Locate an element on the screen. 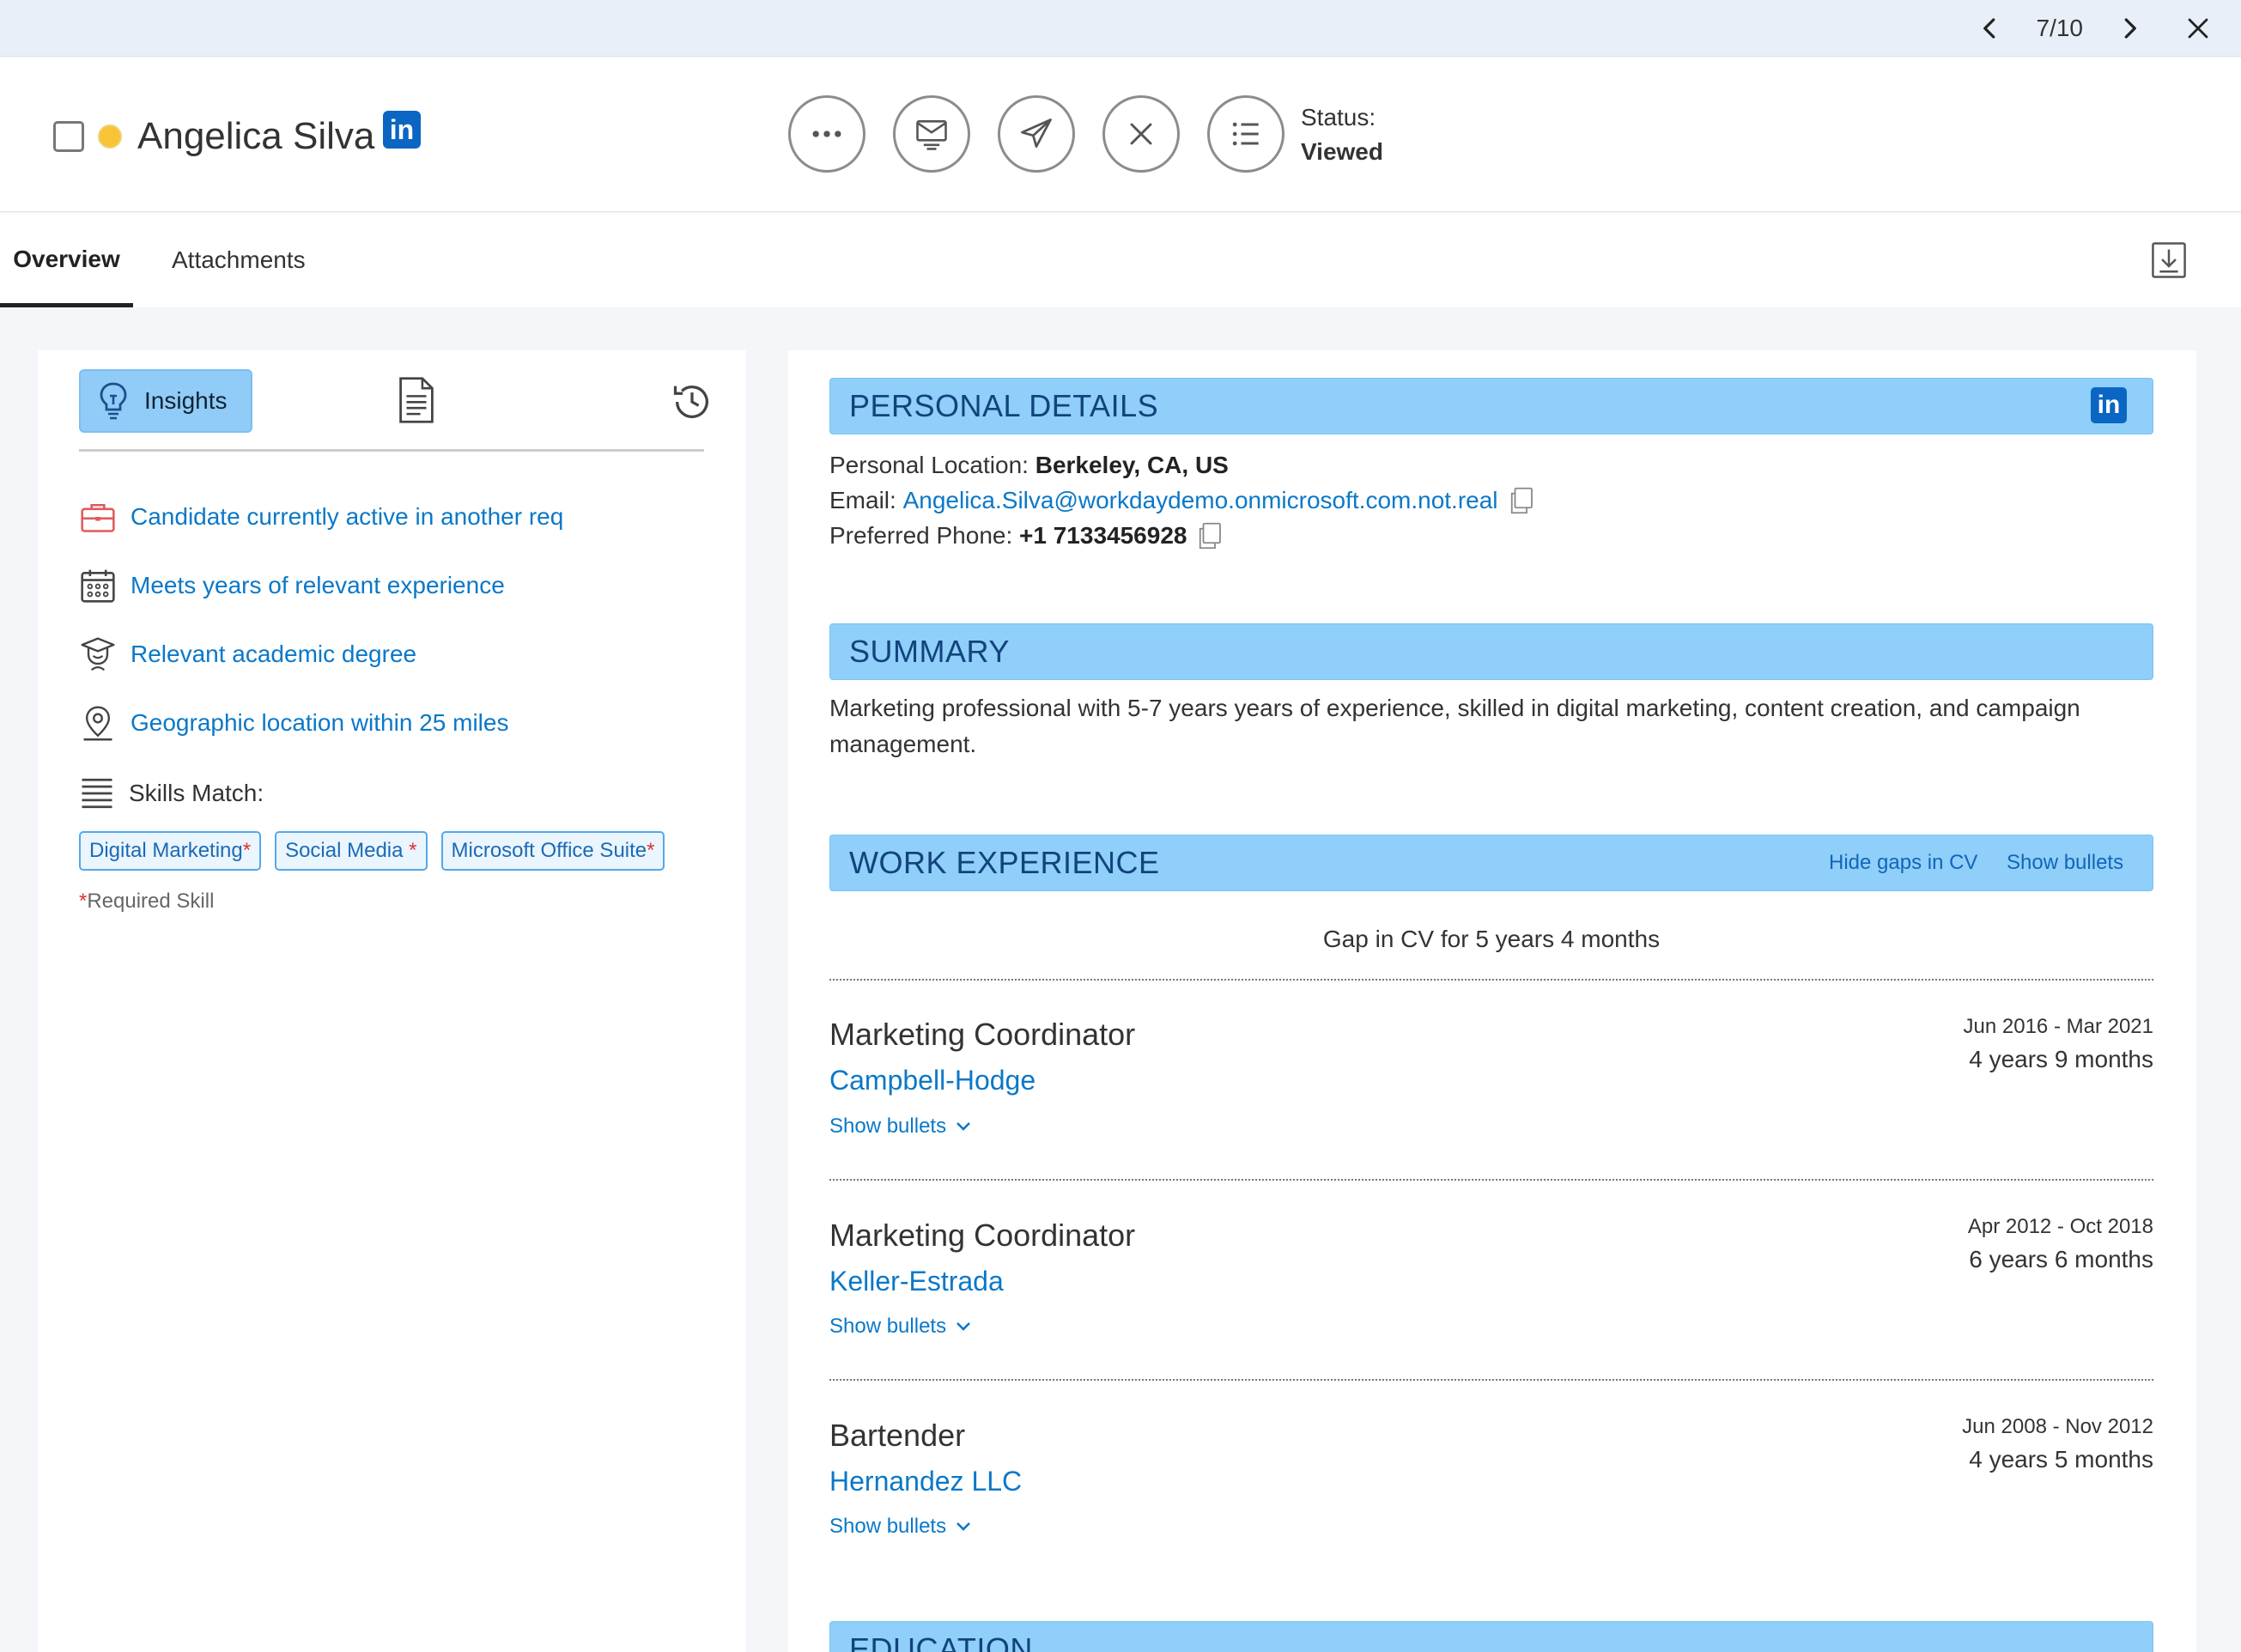  skill-chip: Microsoft Office Suite* is located at coordinates (552, 851).